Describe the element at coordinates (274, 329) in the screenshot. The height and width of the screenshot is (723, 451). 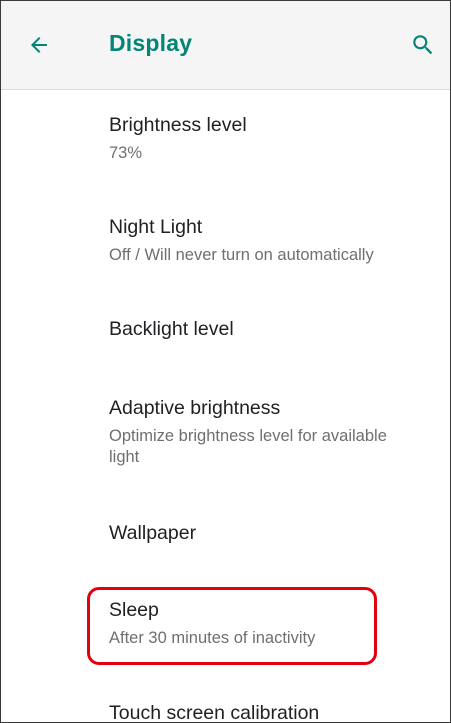
I see `setting-backlight-level: Backlight level` at that location.